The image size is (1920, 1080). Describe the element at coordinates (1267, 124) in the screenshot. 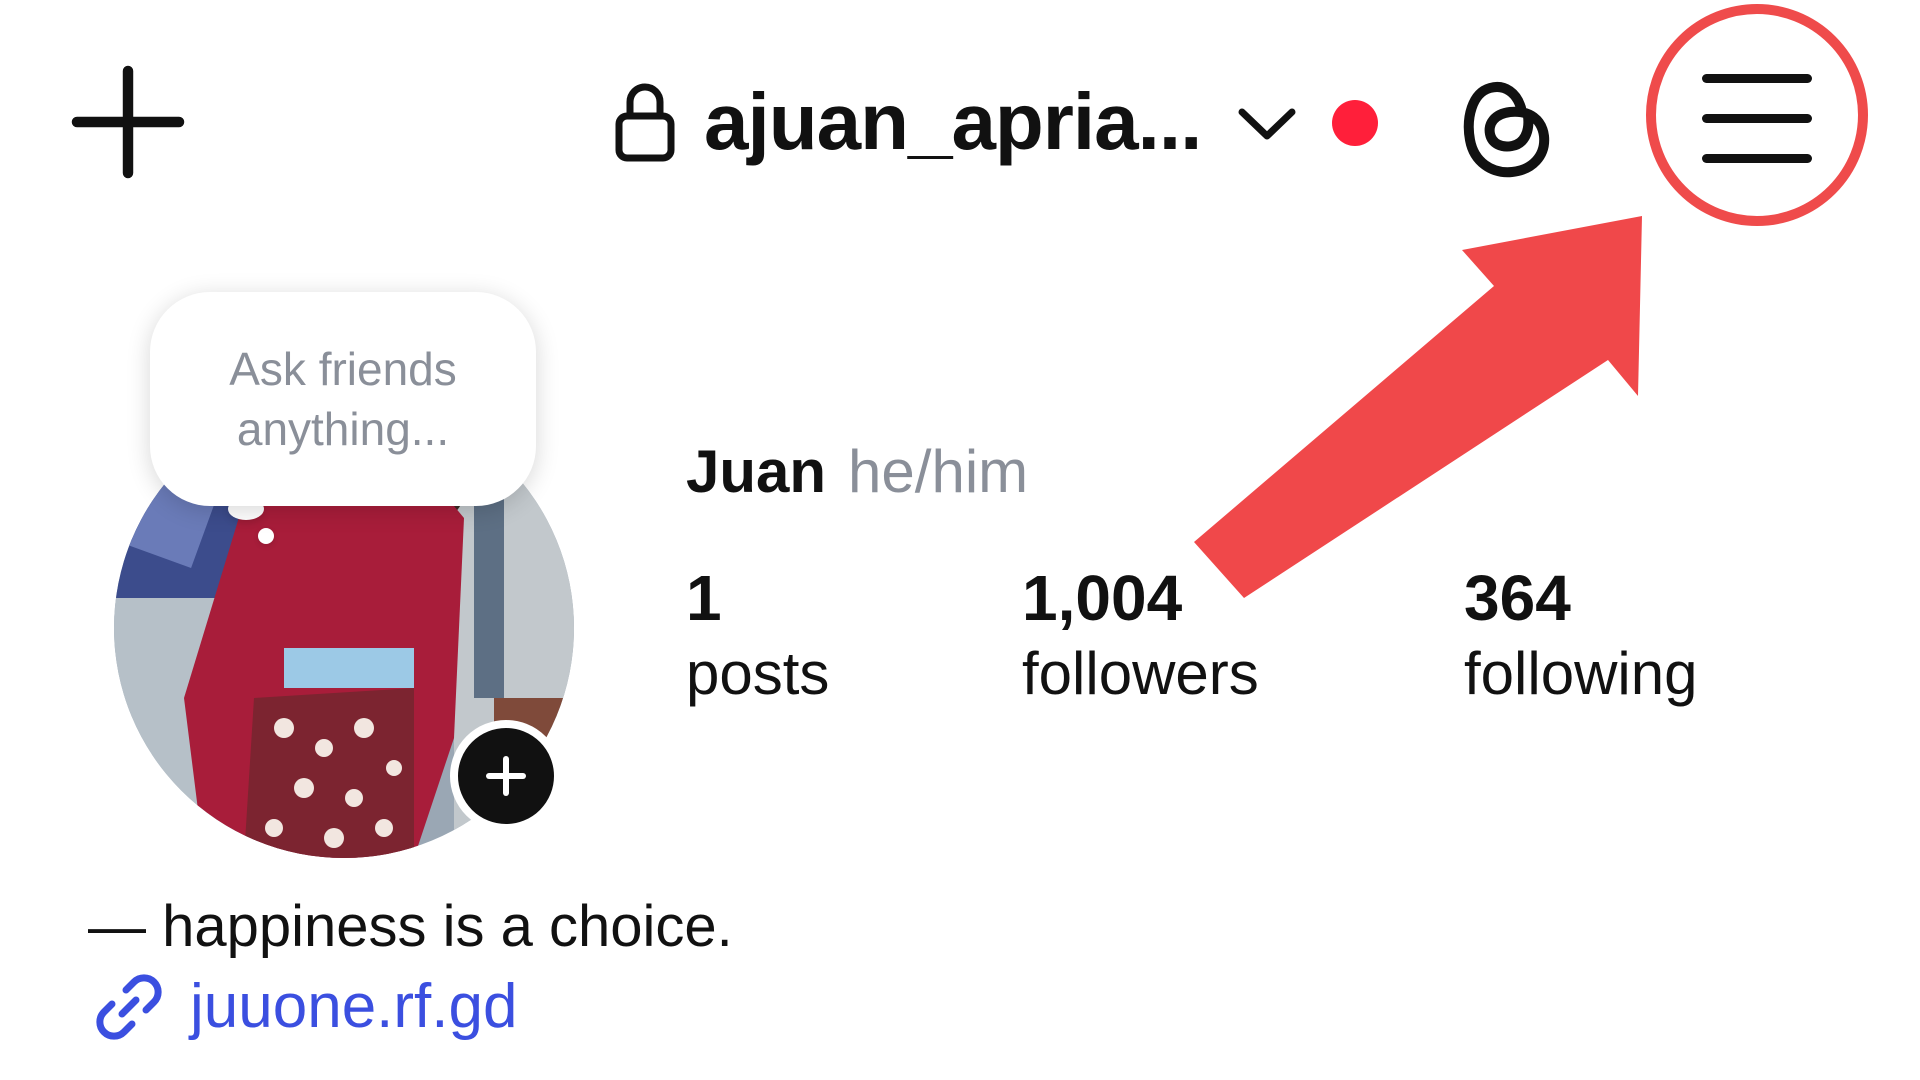

I see `chevron-down-icon` at that location.